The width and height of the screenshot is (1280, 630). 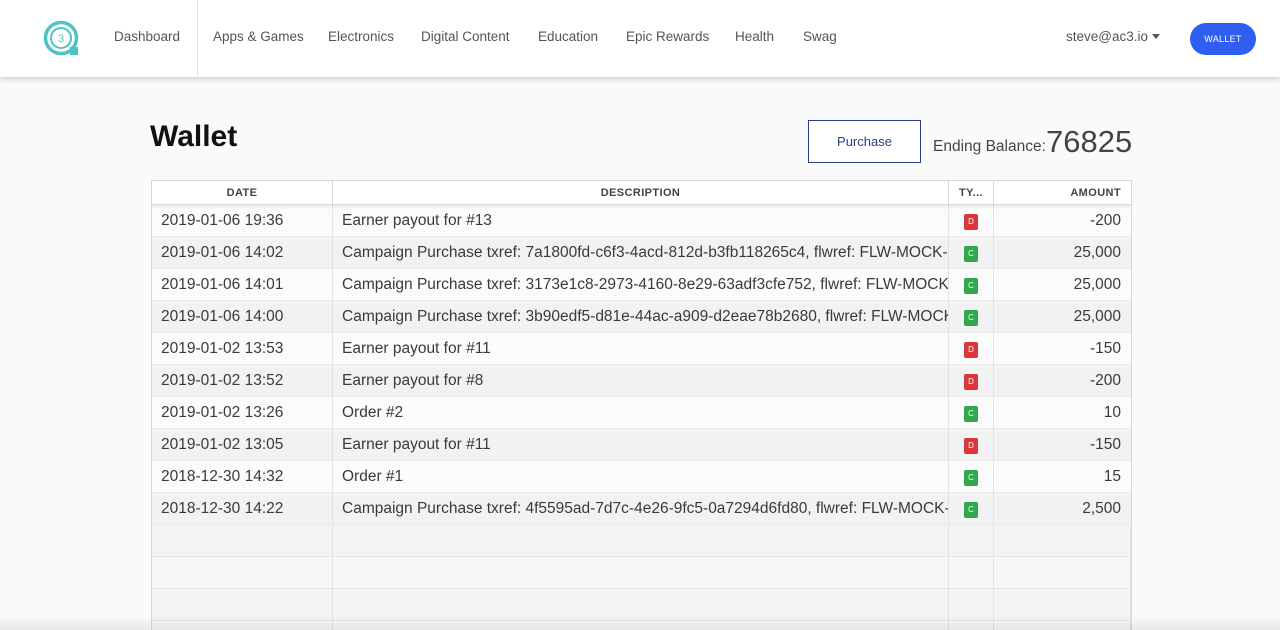 What do you see at coordinates (1112, 412) in the screenshot?
I see `cell-amount: 10` at bounding box center [1112, 412].